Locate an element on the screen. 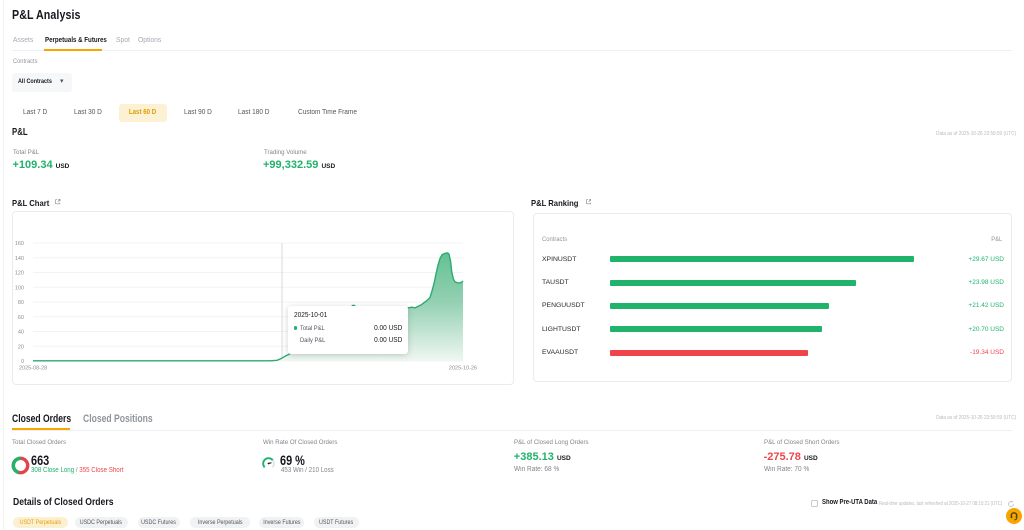 The width and height of the screenshot is (1024, 530). svg-text: 120 is located at coordinates (19, 274).